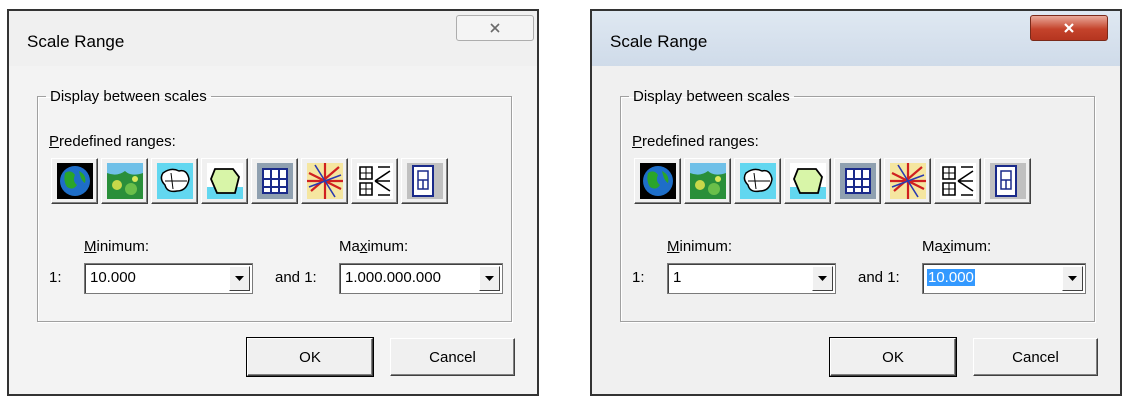 Image resolution: width=1128 pixels, height=400 pixels. I want to click on maximum-scale-combo: 1.000.000.000, so click(421, 278).